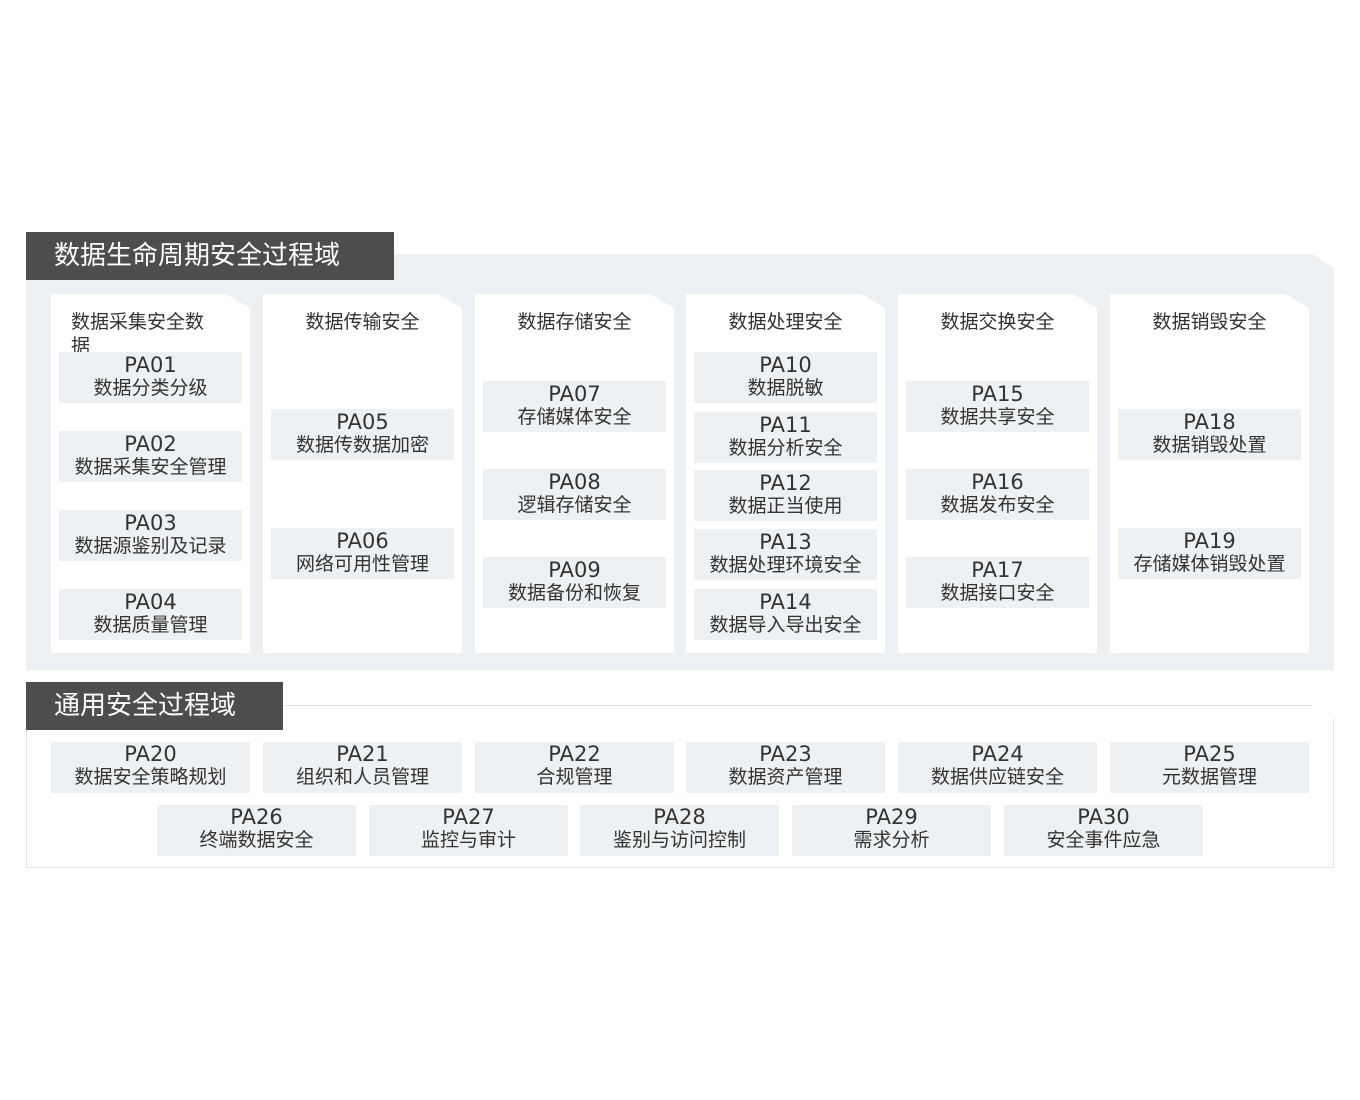 The width and height of the screenshot is (1360, 1100). What do you see at coordinates (574, 505) in the screenshot?
I see `process-area-name: 逻辑存储安全` at bounding box center [574, 505].